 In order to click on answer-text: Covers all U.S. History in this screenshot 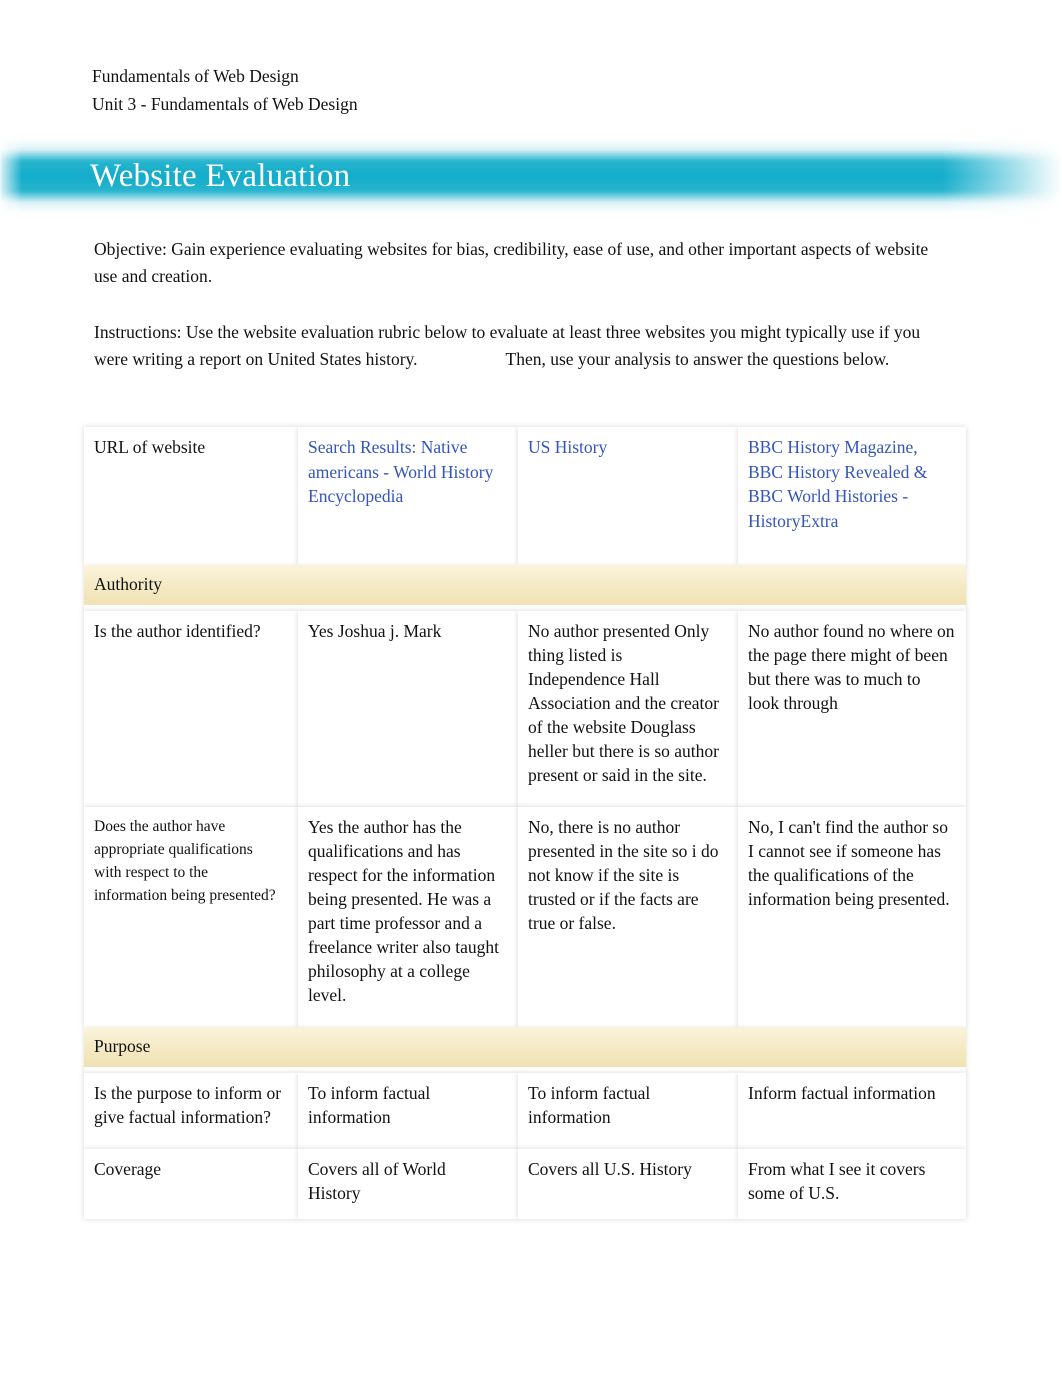, I will do `click(610, 1169)`.